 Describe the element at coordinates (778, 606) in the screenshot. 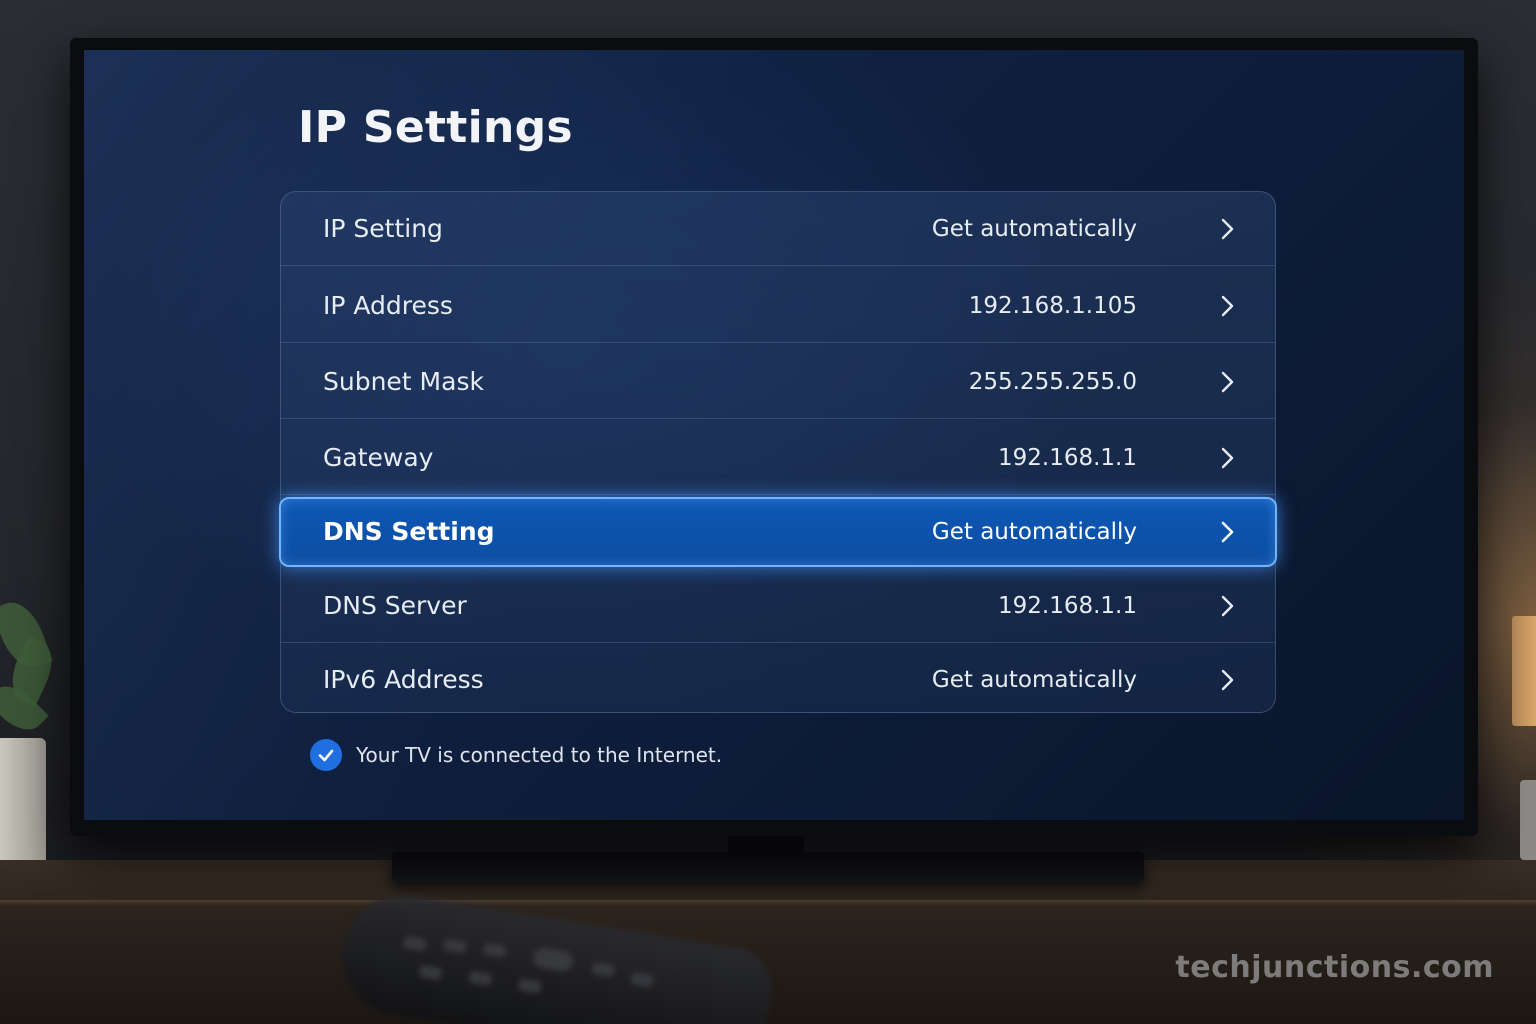

I see `setting-row-dns-server: DNS Server 192.168.1.1` at that location.